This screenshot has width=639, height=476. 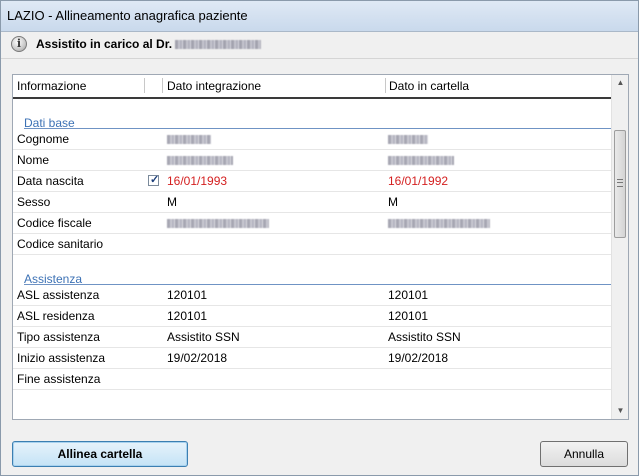 What do you see at coordinates (51, 86) in the screenshot?
I see `column-header-informazione: Informazione` at bounding box center [51, 86].